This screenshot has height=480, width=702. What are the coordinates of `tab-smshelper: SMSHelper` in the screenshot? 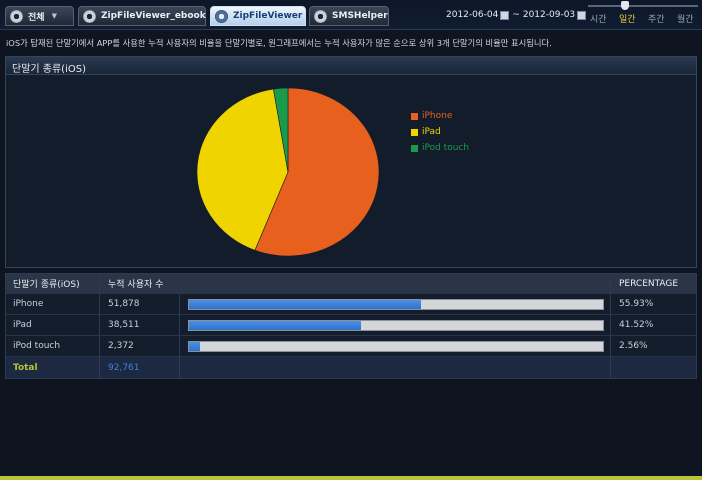 It's located at (349, 16).